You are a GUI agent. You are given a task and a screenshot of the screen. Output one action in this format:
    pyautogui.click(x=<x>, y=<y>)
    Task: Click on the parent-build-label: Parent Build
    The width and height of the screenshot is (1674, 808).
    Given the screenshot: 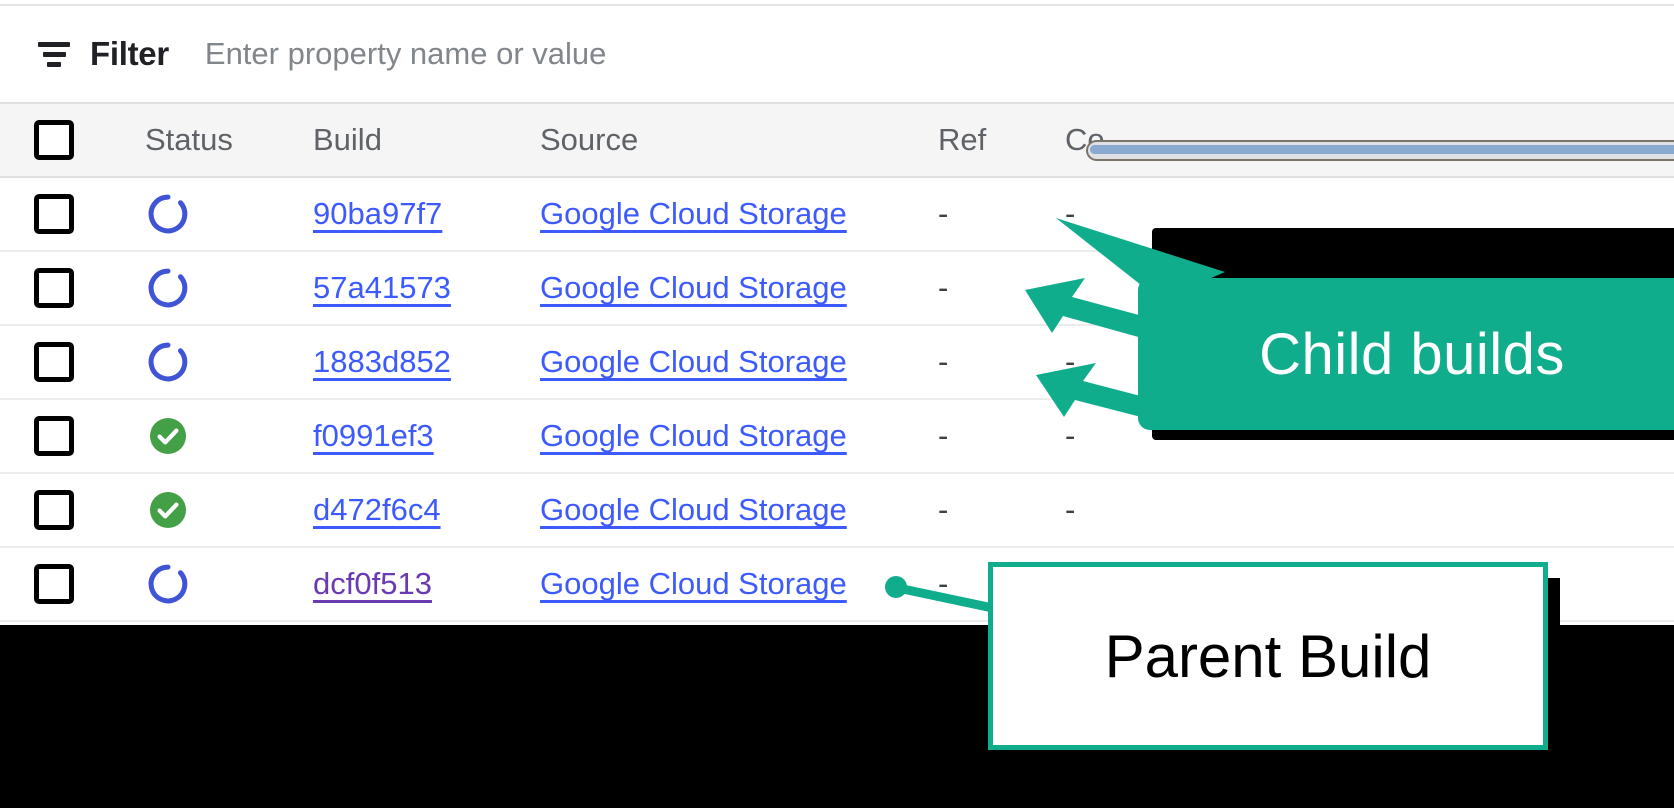 What is the action you would take?
    pyautogui.click(x=1268, y=656)
    